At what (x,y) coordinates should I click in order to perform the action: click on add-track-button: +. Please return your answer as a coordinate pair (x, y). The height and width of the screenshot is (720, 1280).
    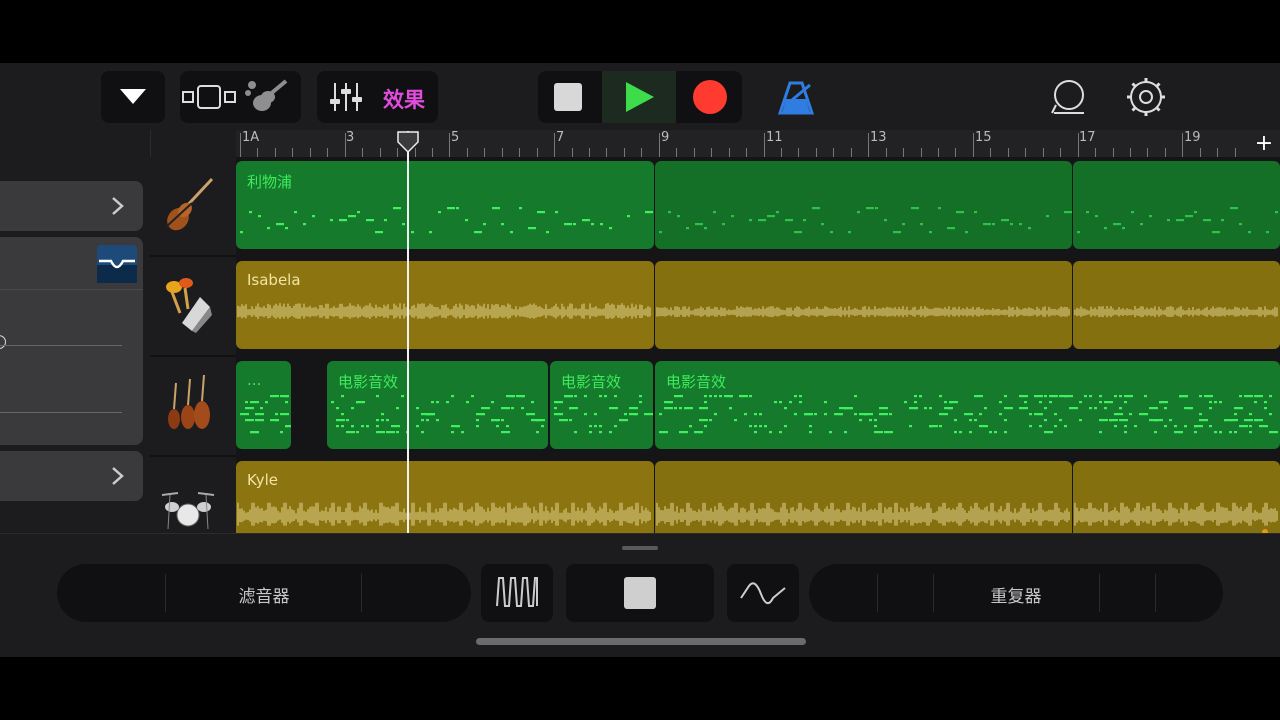
    Looking at the image, I should click on (1264, 143).